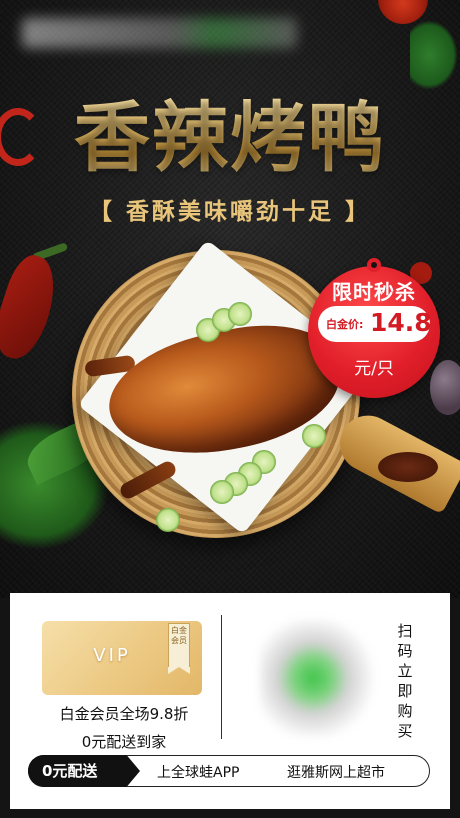 This screenshot has height=818, width=460. What do you see at coordinates (374, 292) in the screenshot?
I see `flash-sale-label: 限时秒杀` at bounding box center [374, 292].